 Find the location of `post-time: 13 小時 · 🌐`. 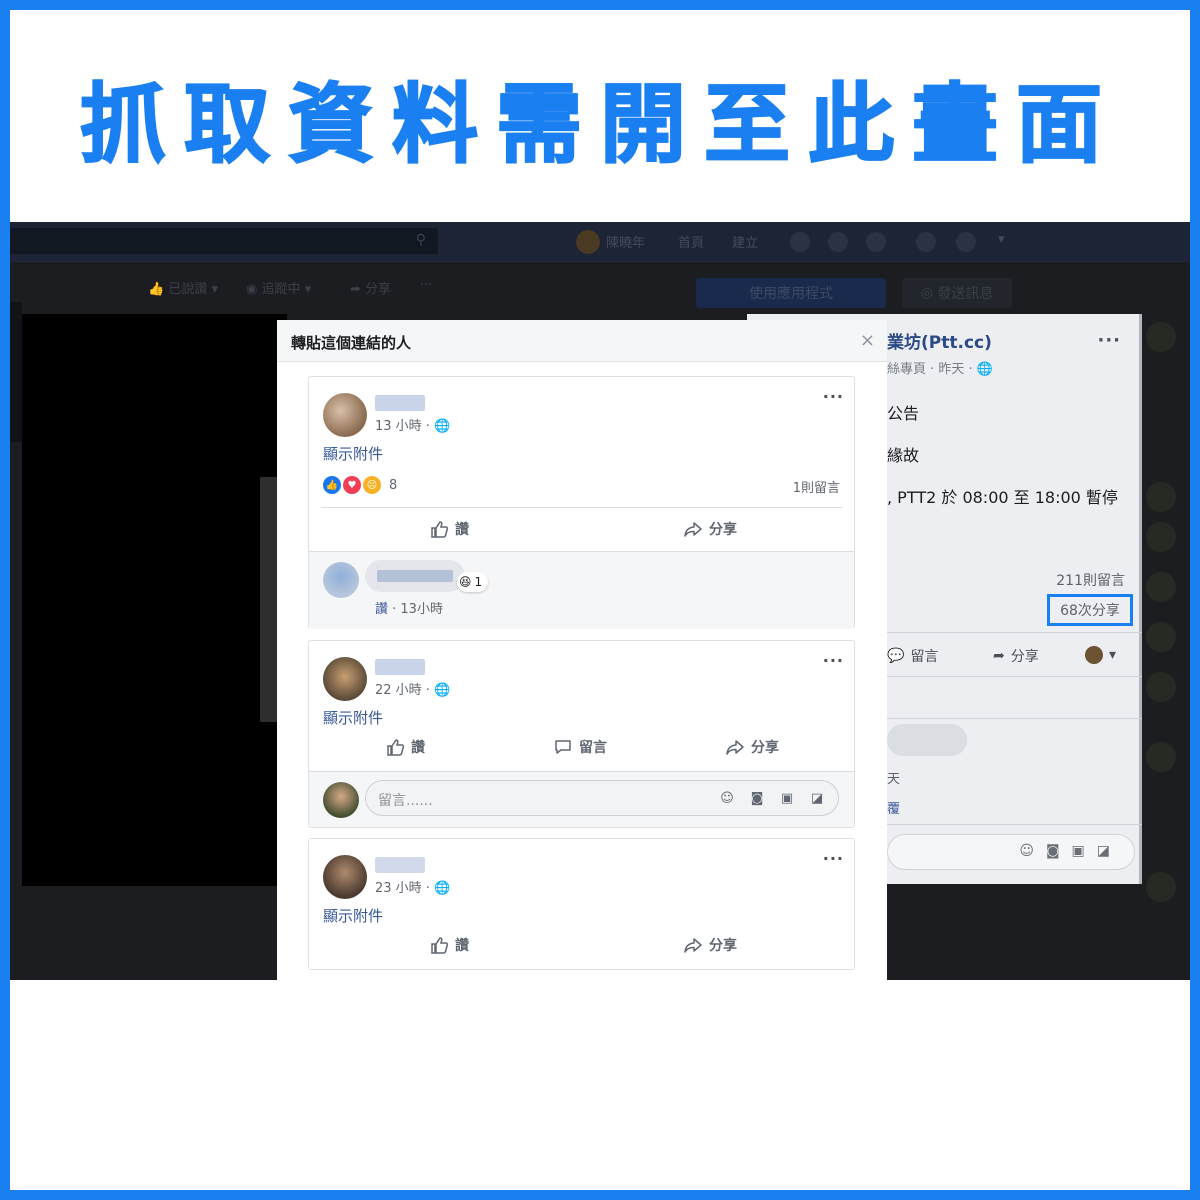

post-time: 13 小時 · 🌐 is located at coordinates (412, 424).